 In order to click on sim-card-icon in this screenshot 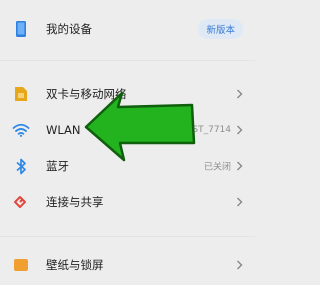, I will do `click(21, 94)`.